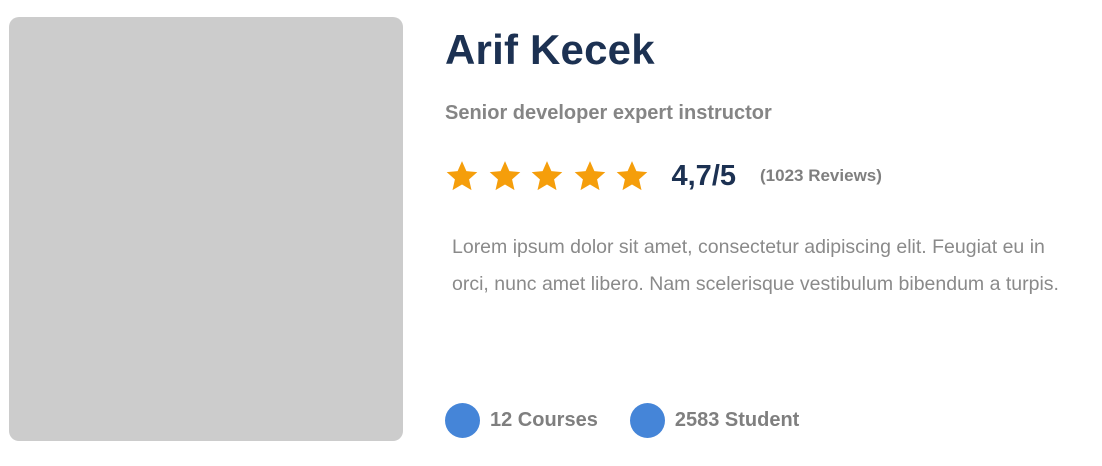 The height and width of the screenshot is (466, 1102). What do you see at coordinates (704, 176) in the screenshot?
I see `rating-score: 4,7/5` at bounding box center [704, 176].